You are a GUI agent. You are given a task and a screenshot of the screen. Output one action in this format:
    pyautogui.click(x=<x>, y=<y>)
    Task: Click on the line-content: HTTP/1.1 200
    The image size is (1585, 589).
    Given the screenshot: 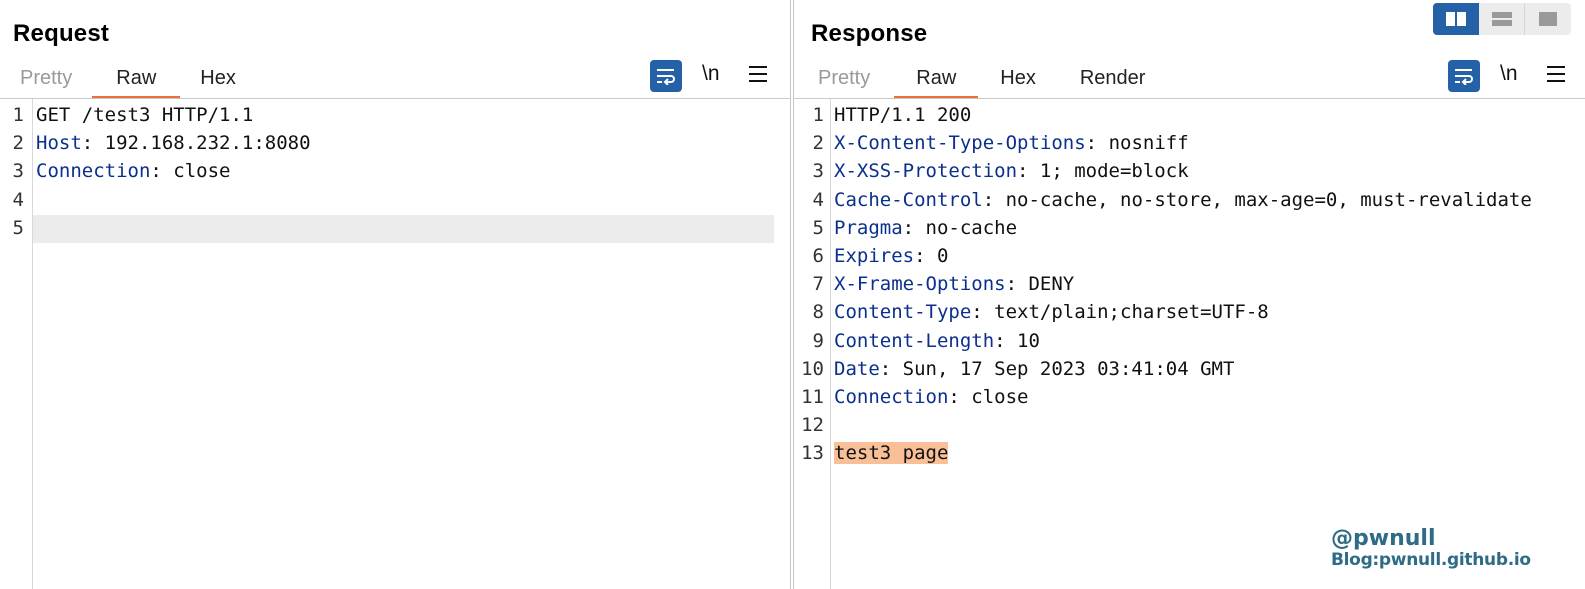 What is the action you would take?
    pyautogui.click(x=902, y=115)
    